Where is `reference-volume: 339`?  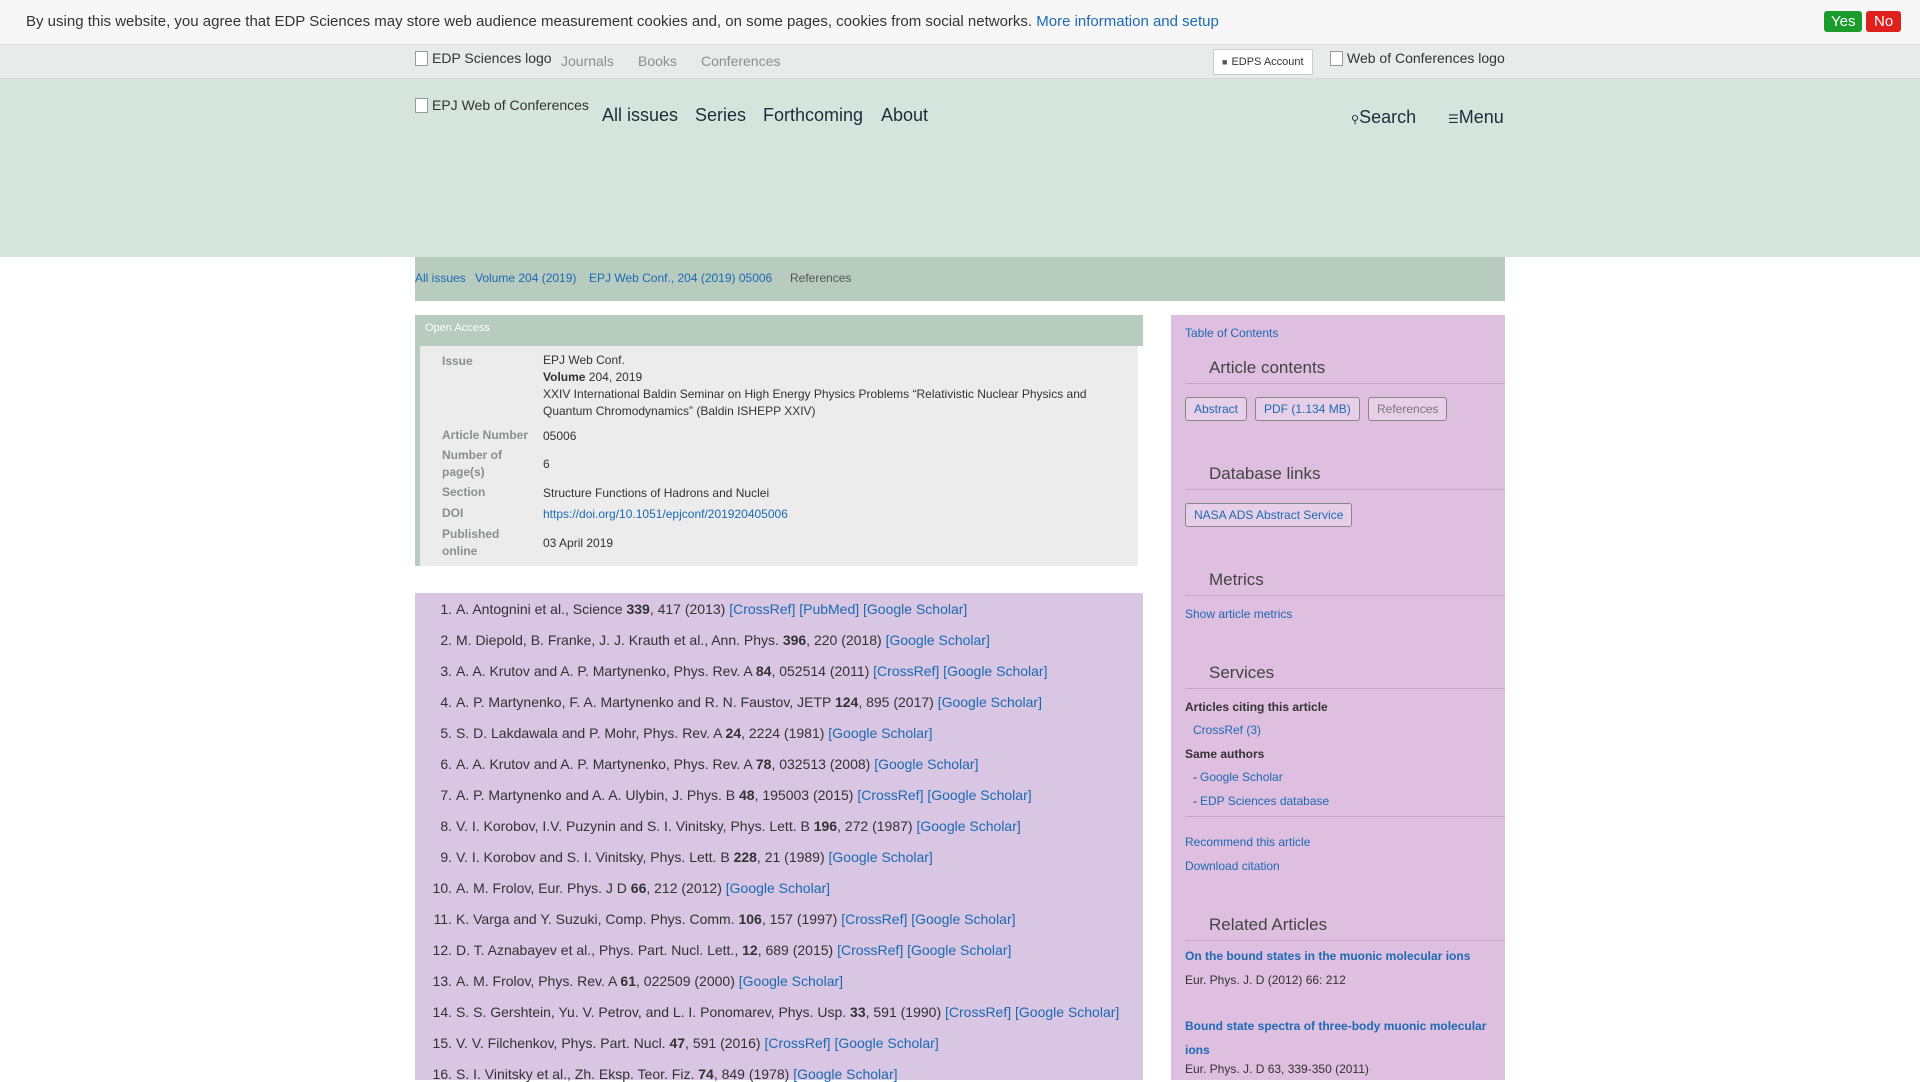 reference-volume: 339 is located at coordinates (638, 609).